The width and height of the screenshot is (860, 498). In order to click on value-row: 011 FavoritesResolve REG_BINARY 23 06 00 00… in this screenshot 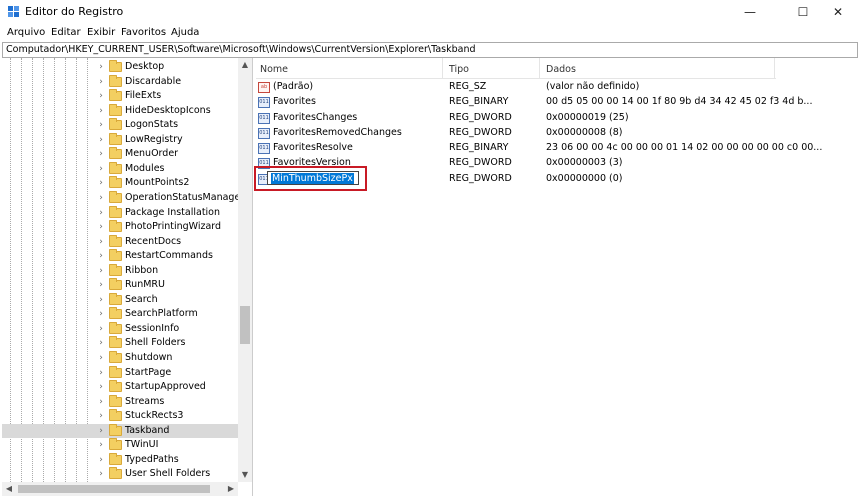, I will do `click(539, 148)`.